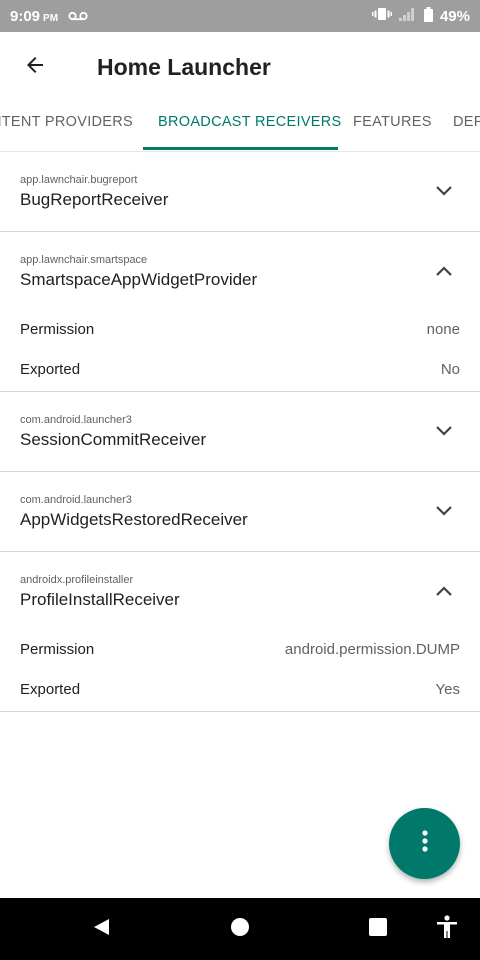 Image resolution: width=480 pixels, height=960 pixels. Describe the element at coordinates (240, 371) in the screenshot. I see `detail-row-exported: Exported No` at that location.